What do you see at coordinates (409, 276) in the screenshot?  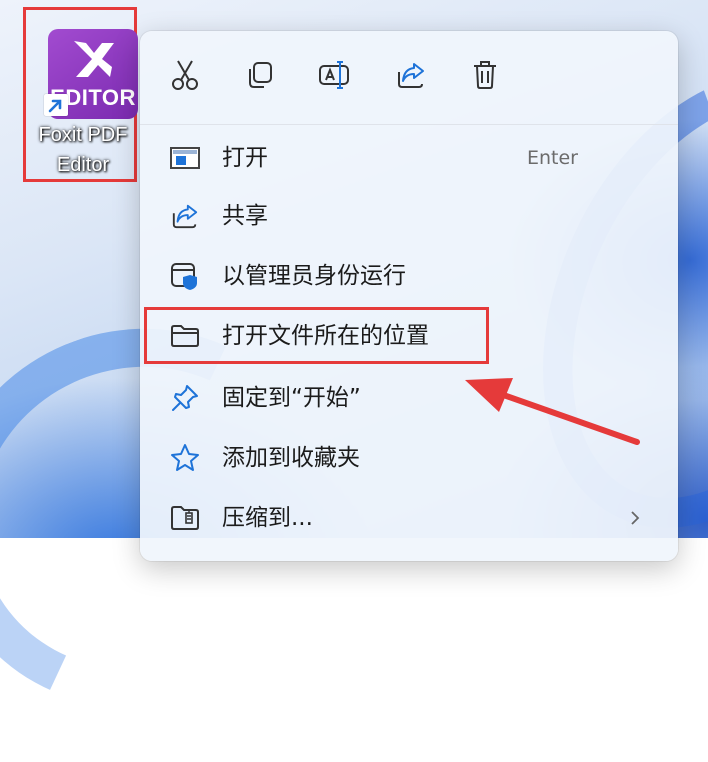 I see `menu-item-run-as-admin: 以管理员身份运行` at bounding box center [409, 276].